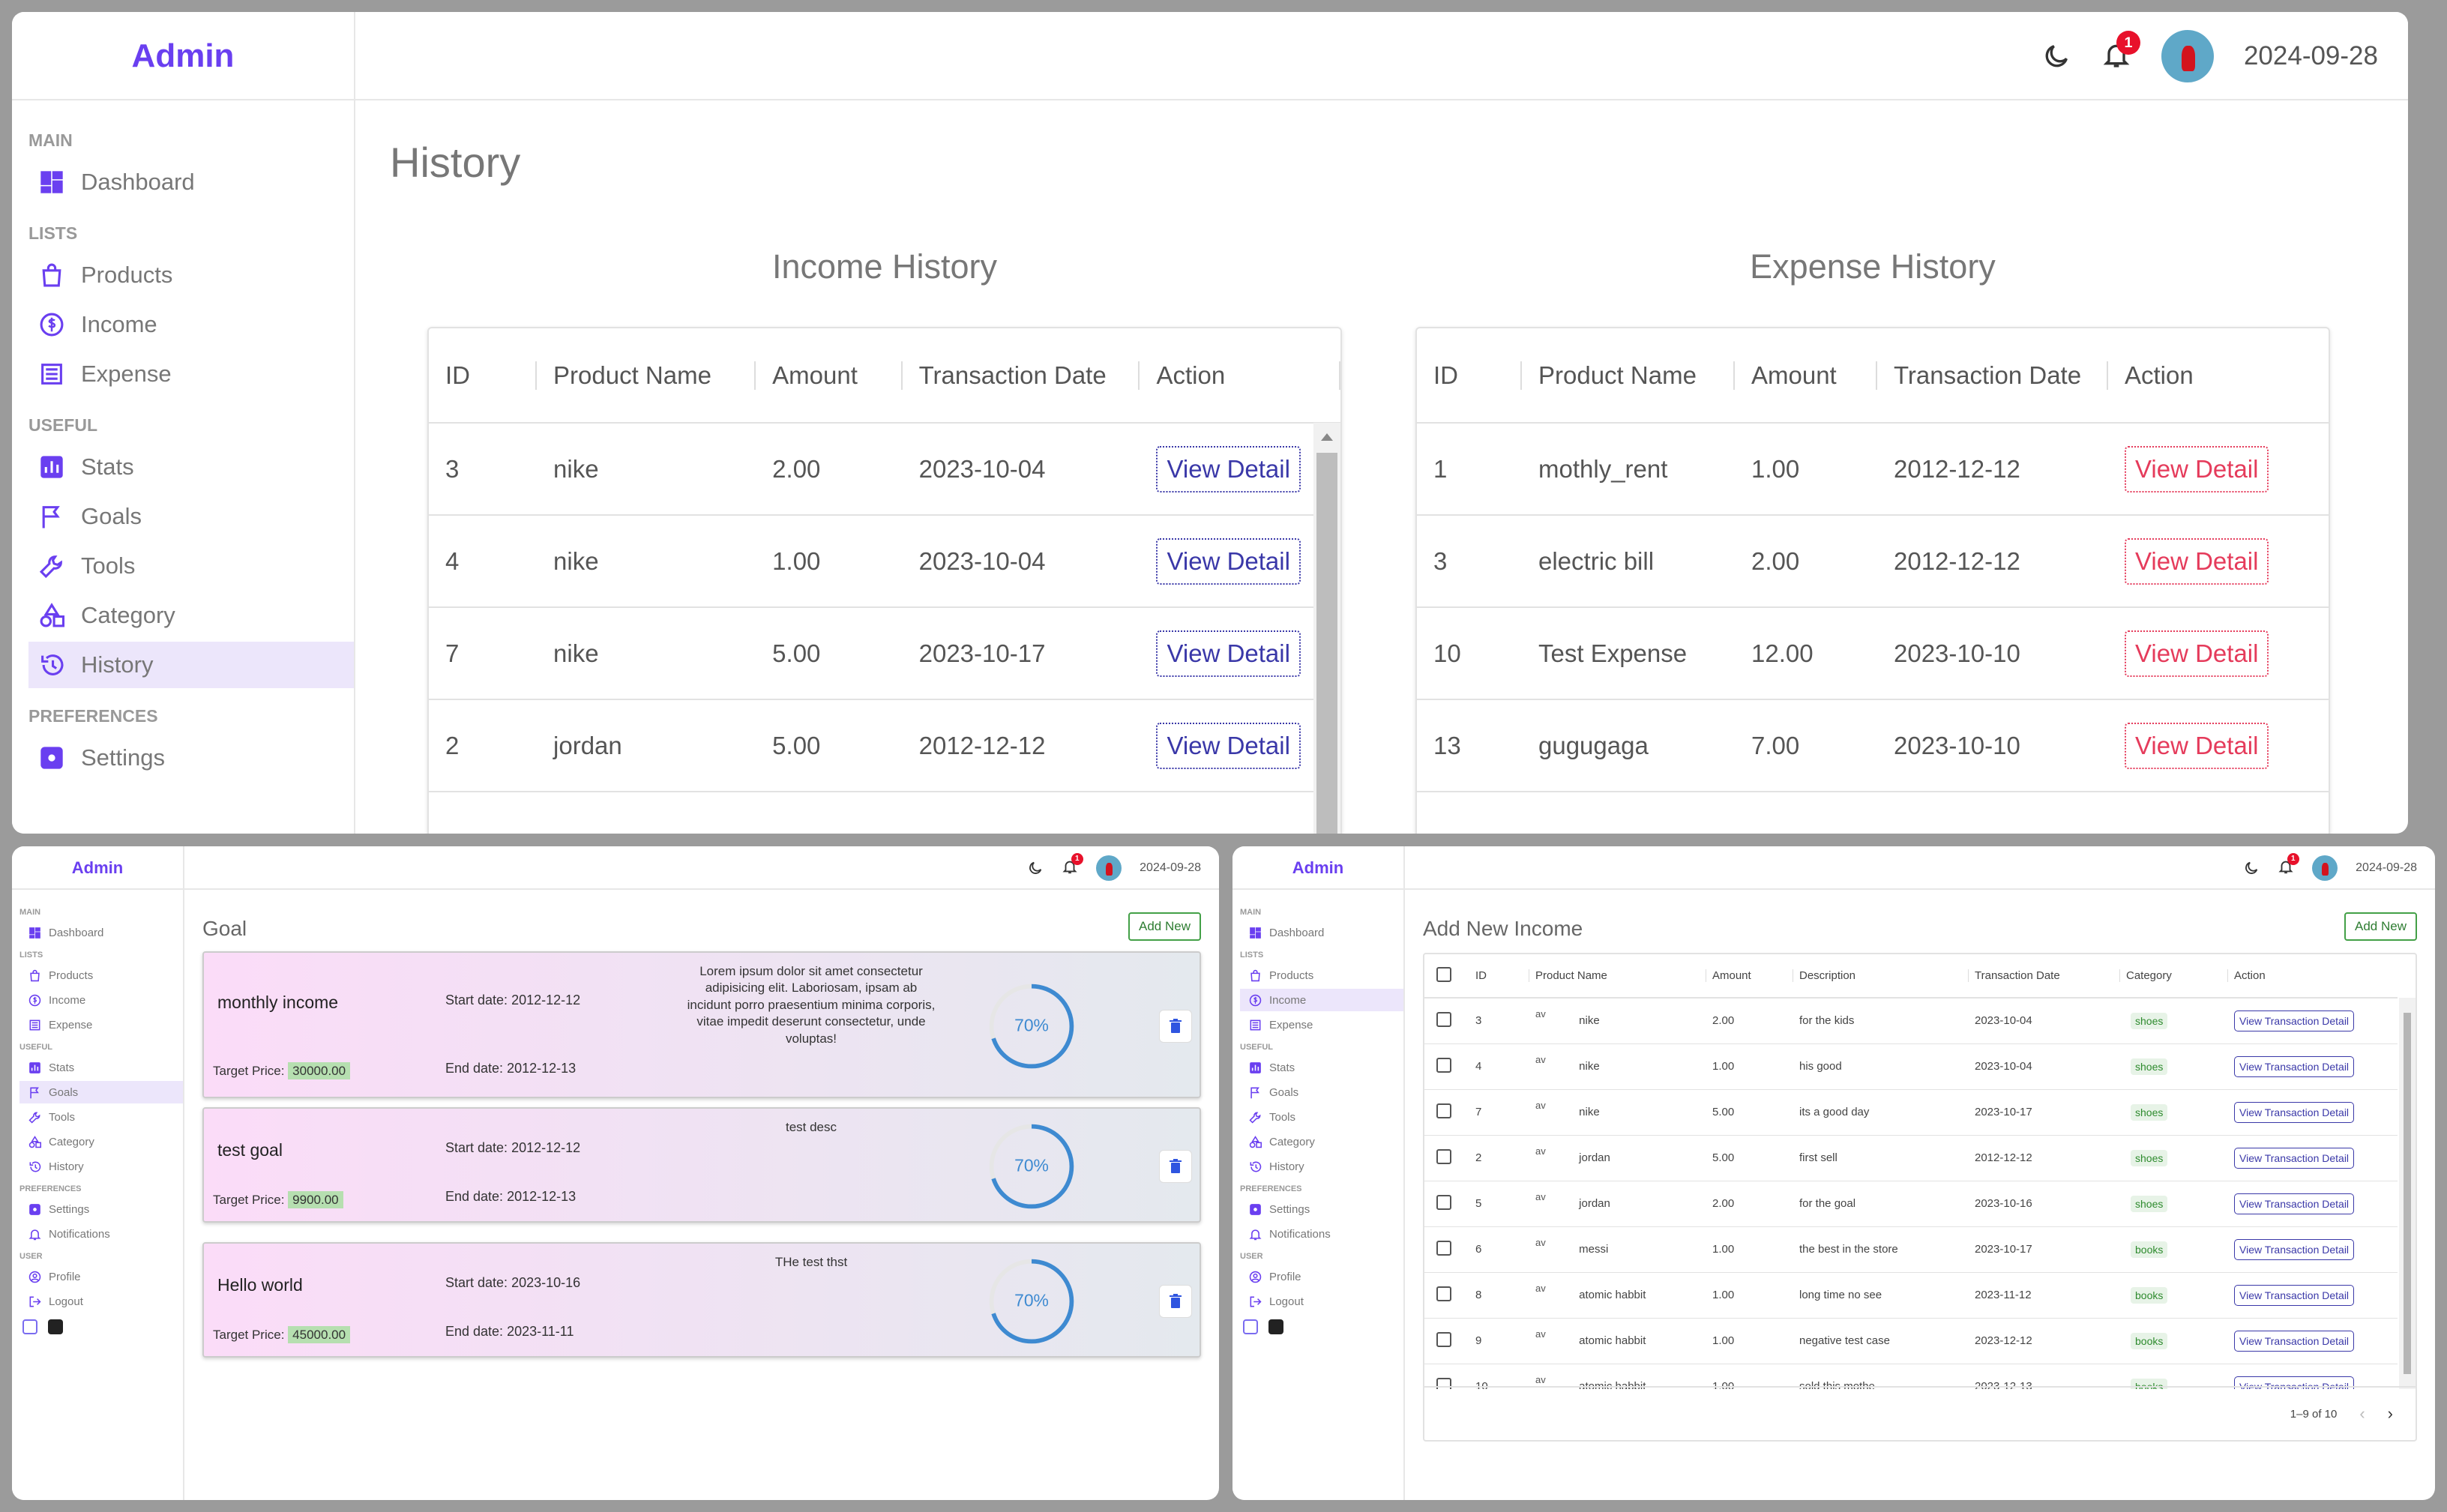 Image resolution: width=2447 pixels, height=1512 pixels. I want to click on theme-toggle-dark, so click(55, 1326).